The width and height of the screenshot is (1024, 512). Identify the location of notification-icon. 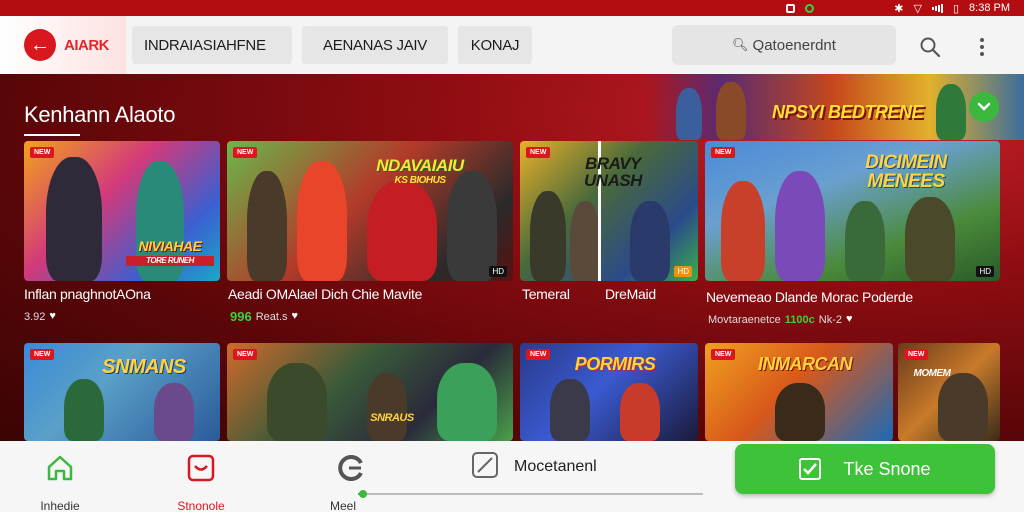
(201, 470).